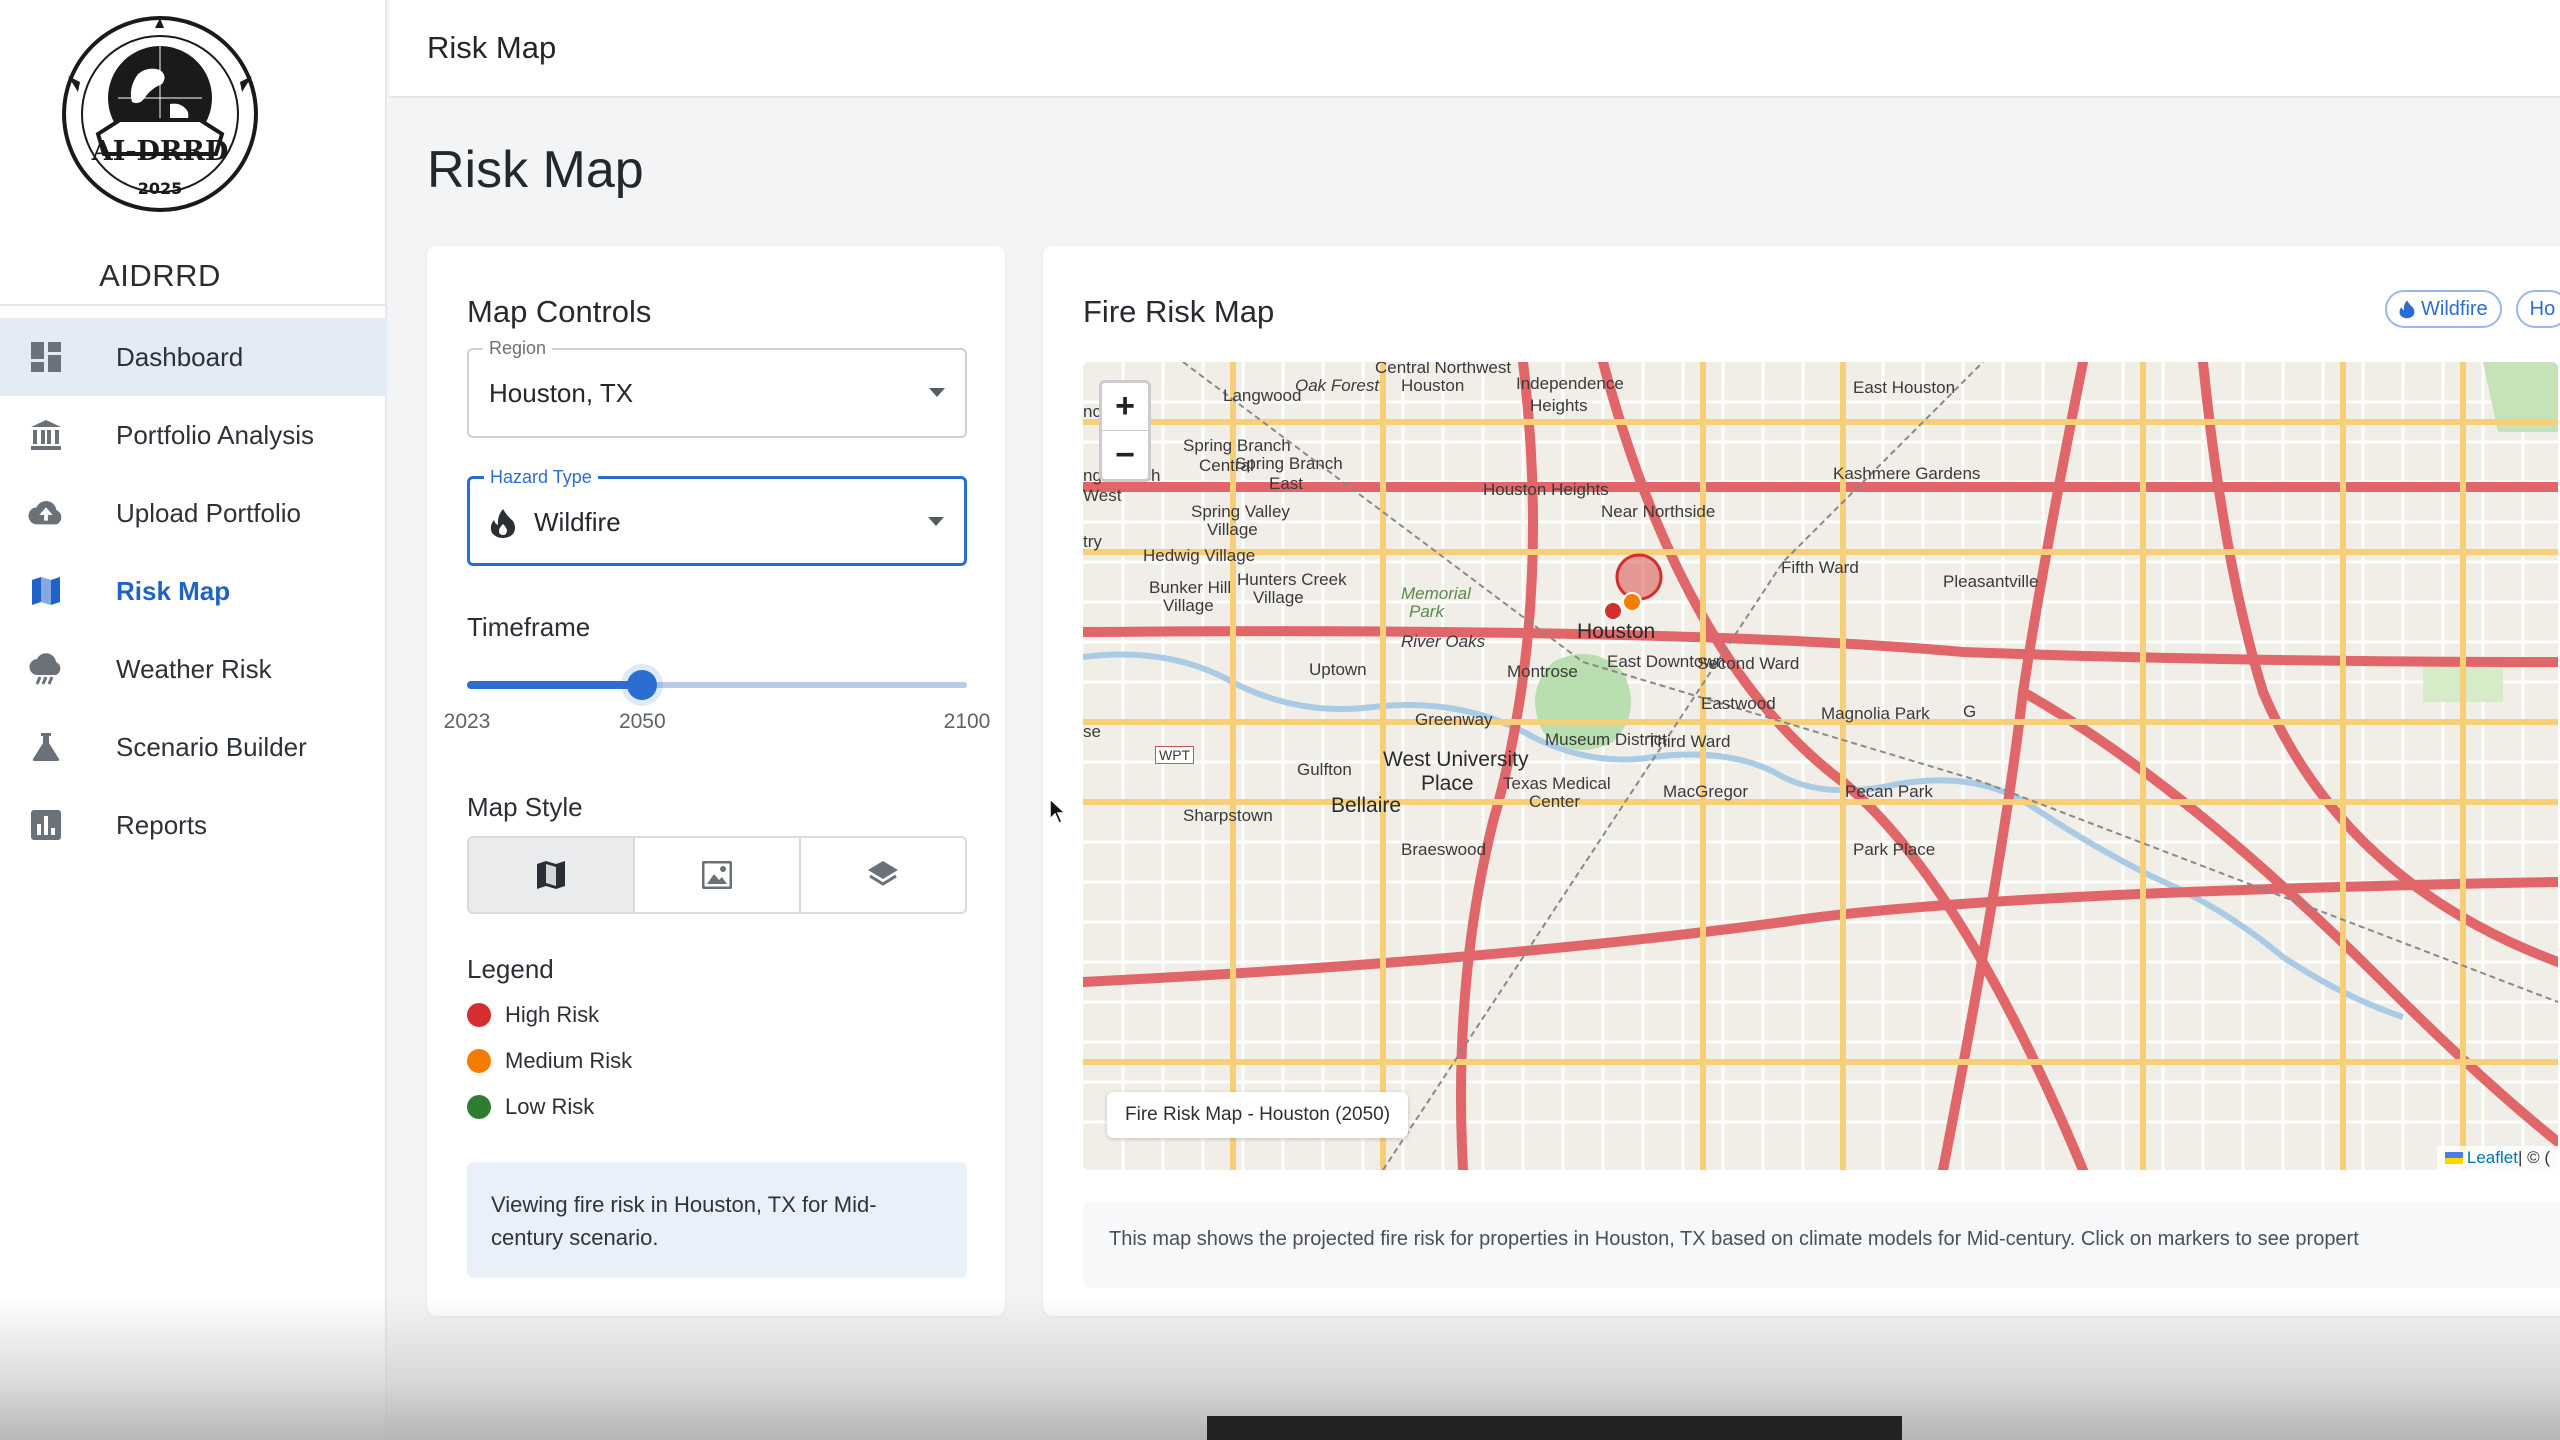 The image size is (2560, 1440). What do you see at coordinates (549, 1061) in the screenshot?
I see `legend-item-medium: Medium Risk` at bounding box center [549, 1061].